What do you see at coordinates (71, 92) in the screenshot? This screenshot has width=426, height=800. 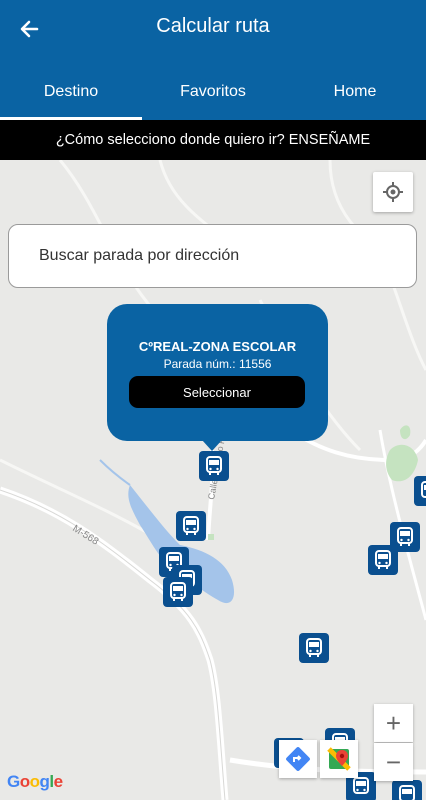 I see `tab-destino: Destino` at bounding box center [71, 92].